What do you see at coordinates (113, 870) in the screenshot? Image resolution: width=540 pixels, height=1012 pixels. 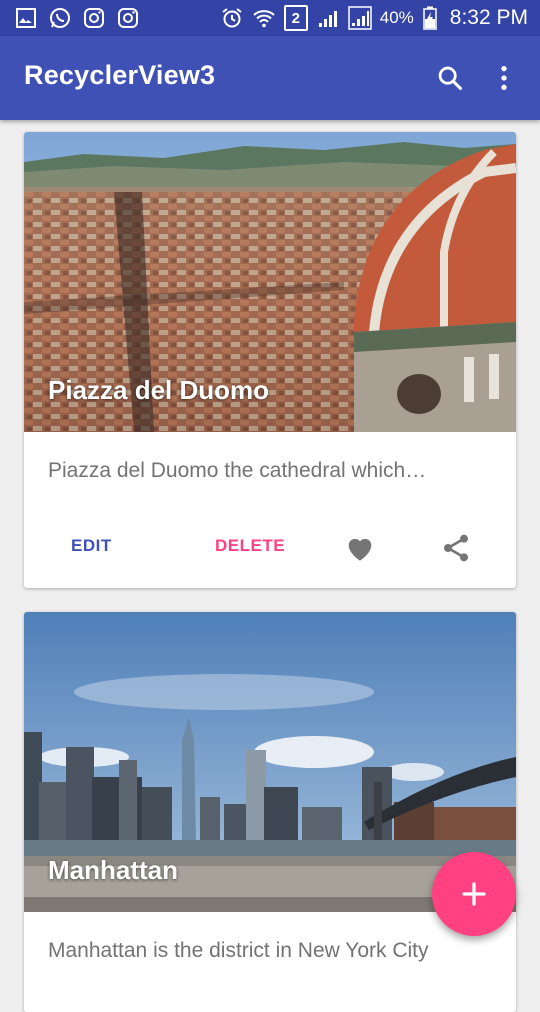 I see `card-title: Manhattan` at bounding box center [113, 870].